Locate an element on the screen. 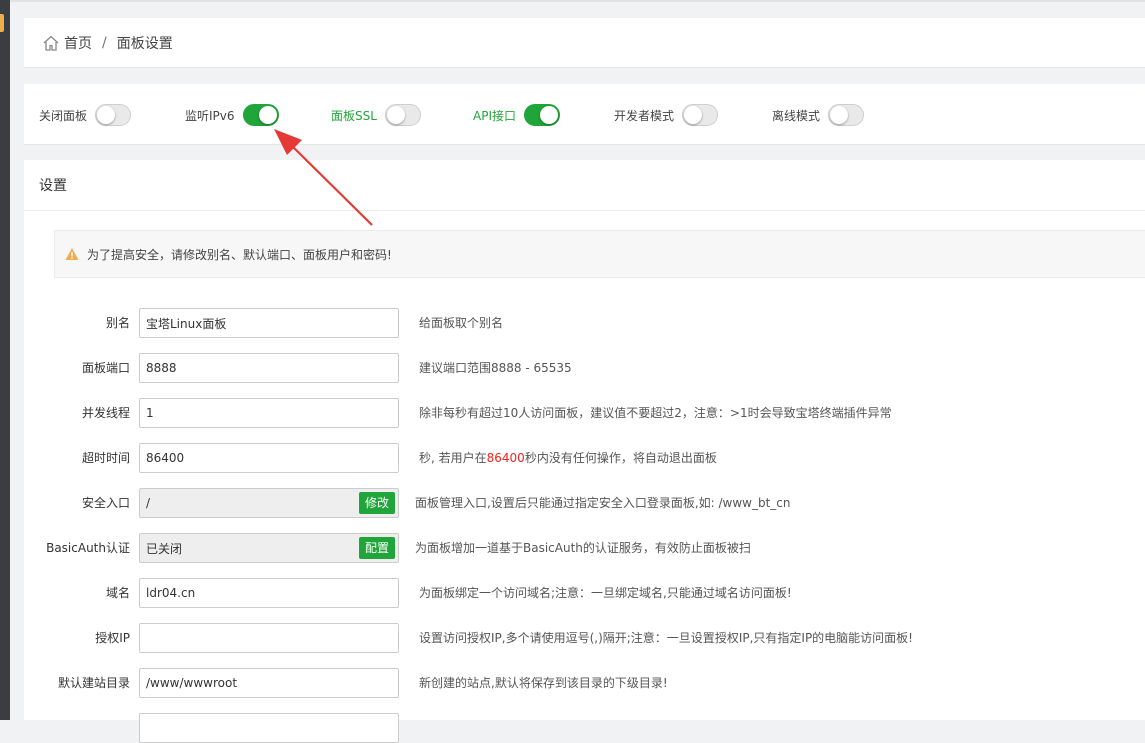 Image resolution: width=1145 pixels, height=743 pixels. panel-ssl-toggle is located at coordinates (402, 115).